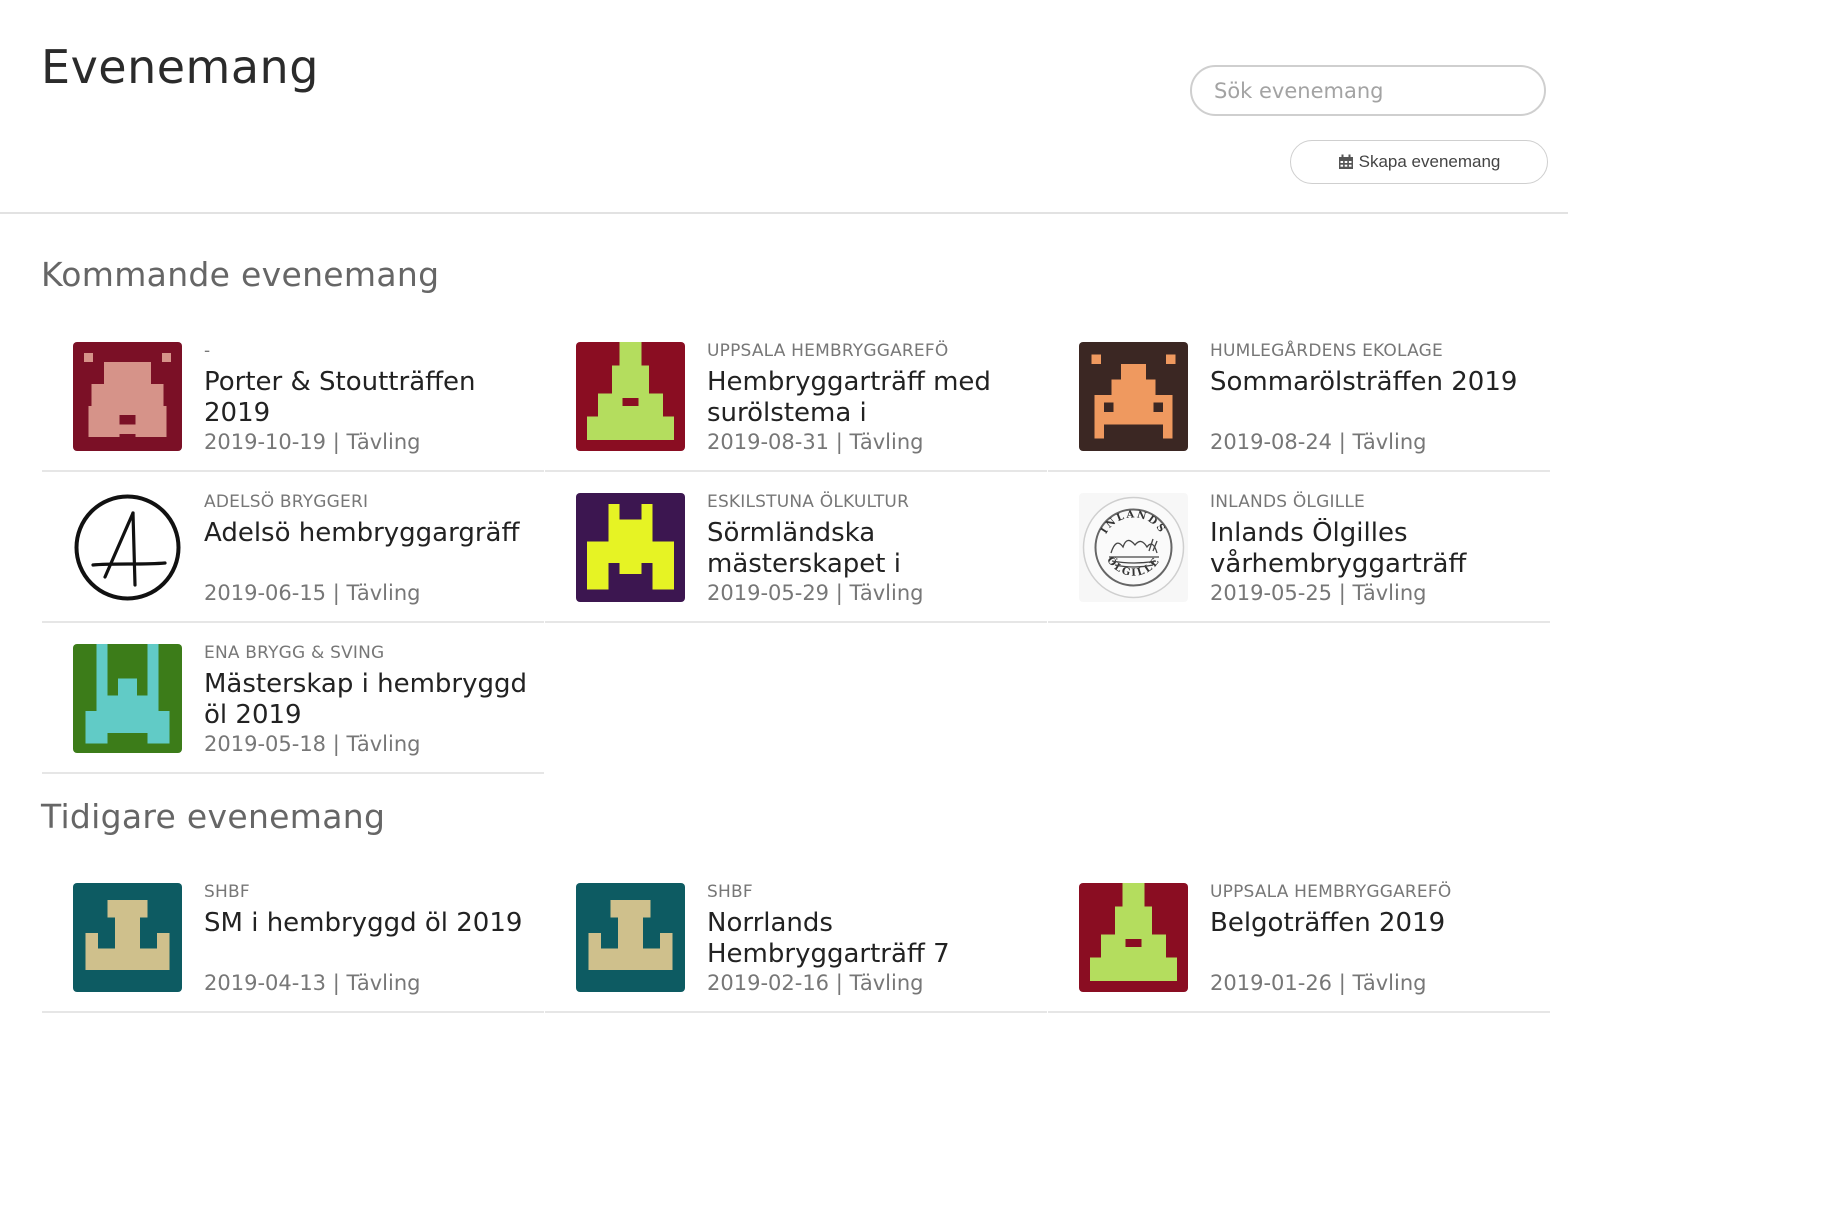  I want to click on event-meta: 2019-10-19 | Tävling, so click(312, 442).